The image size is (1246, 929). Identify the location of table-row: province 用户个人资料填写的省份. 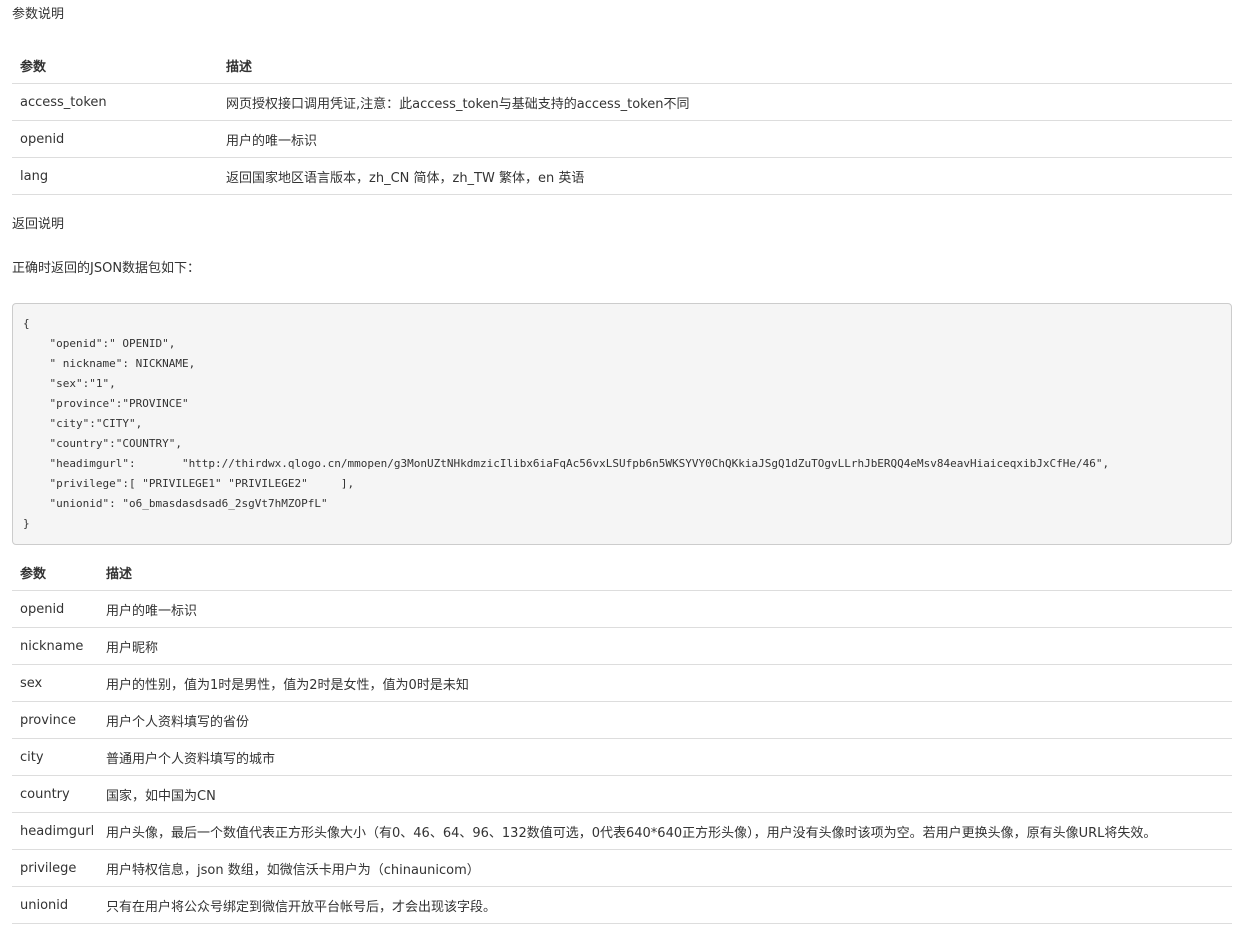
(622, 720).